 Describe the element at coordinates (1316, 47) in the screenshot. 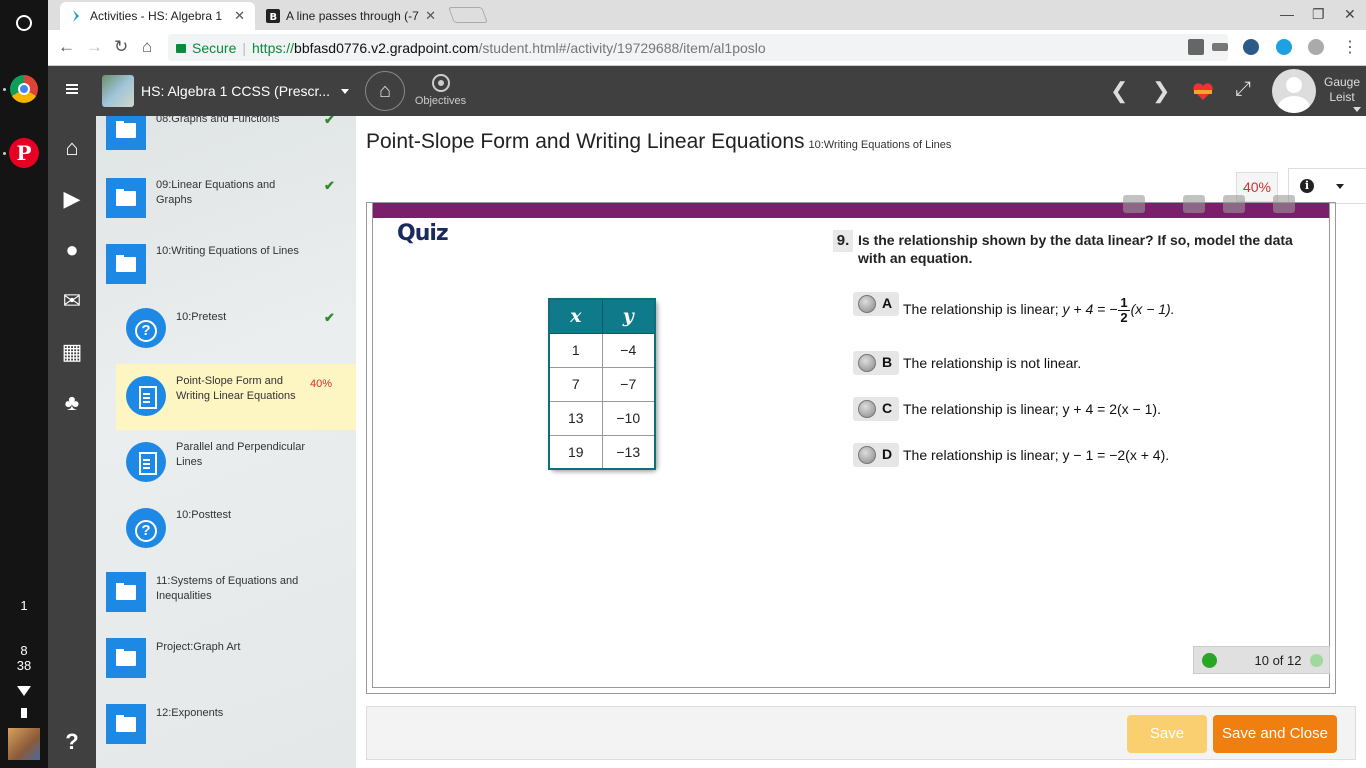

I see `profile-icon` at that location.